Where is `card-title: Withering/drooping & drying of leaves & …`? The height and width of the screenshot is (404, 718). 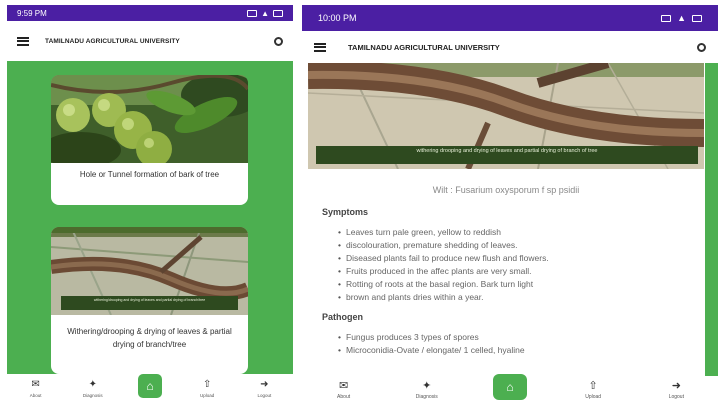 card-title: Withering/drooping & drying of leaves & … is located at coordinates (149, 338).